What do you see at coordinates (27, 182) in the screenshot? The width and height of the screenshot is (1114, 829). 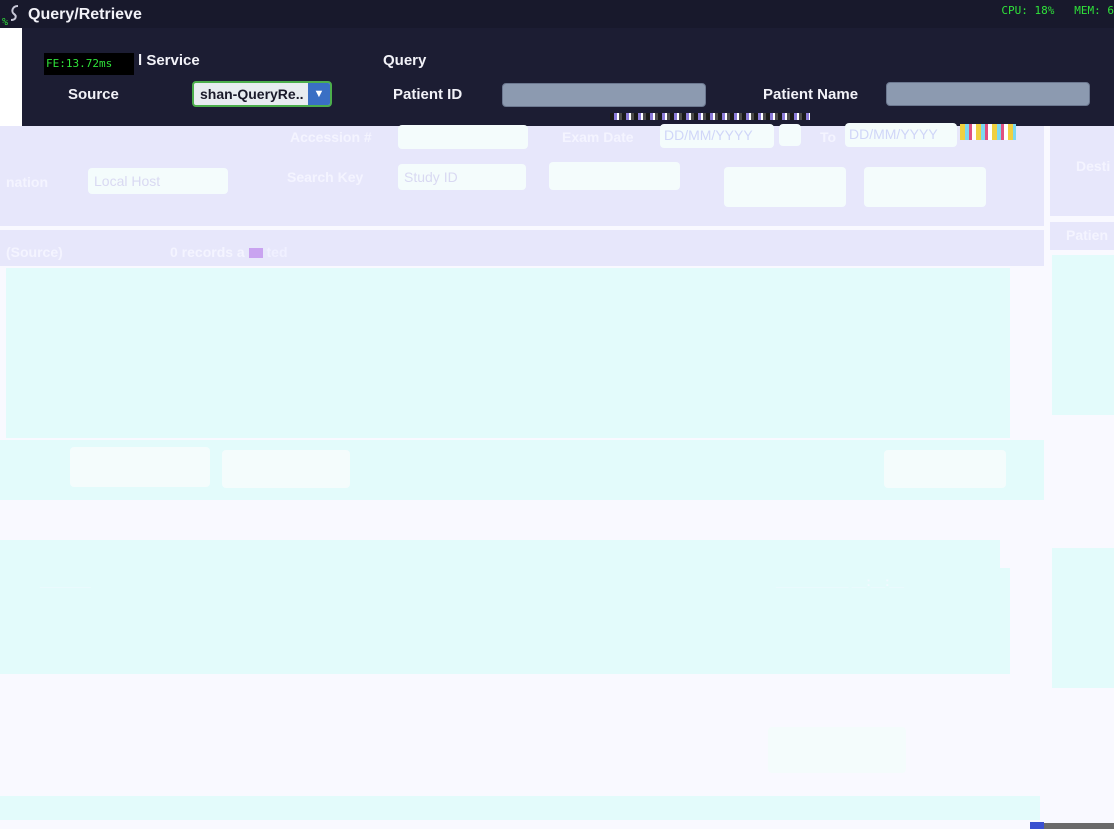 I see `destination-label: nation` at bounding box center [27, 182].